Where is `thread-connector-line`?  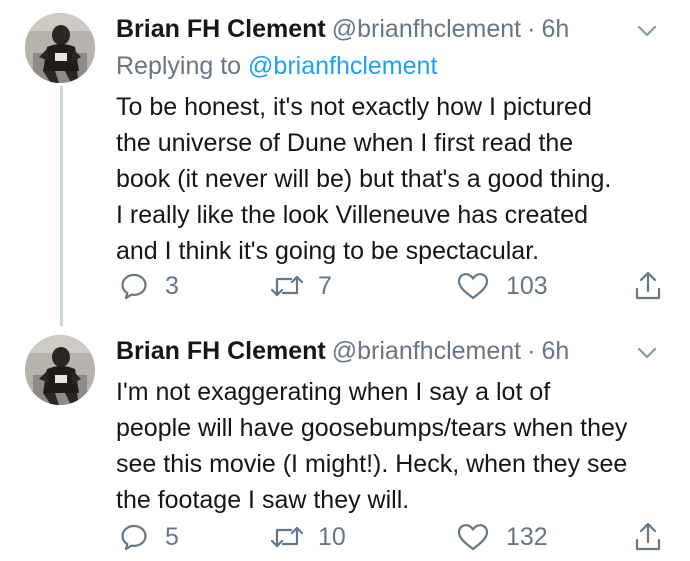 thread-connector-line is located at coordinates (61, 206).